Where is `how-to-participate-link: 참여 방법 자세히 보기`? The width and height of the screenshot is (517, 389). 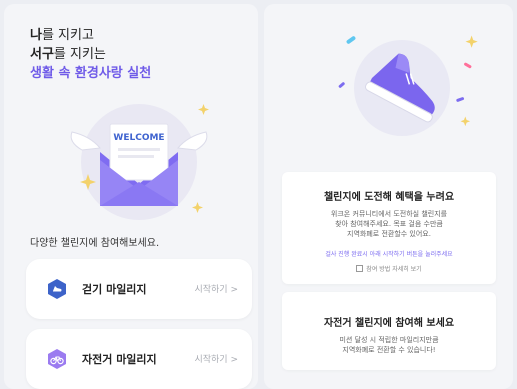
how-to-participate-link: 참여 방법 자세히 보기 is located at coordinates (389, 268).